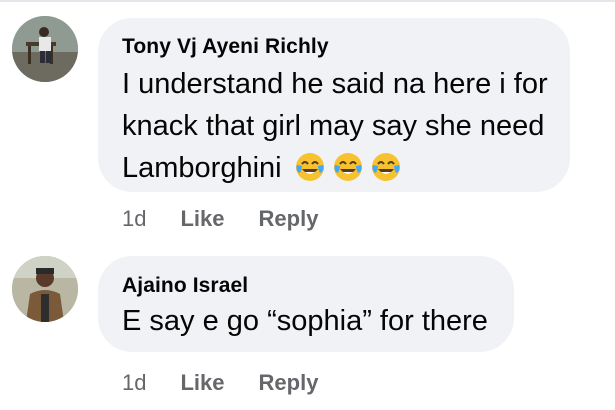 The width and height of the screenshot is (615, 410). I want to click on comment-author: Tony Vj Ayeni Richly, so click(346, 47).